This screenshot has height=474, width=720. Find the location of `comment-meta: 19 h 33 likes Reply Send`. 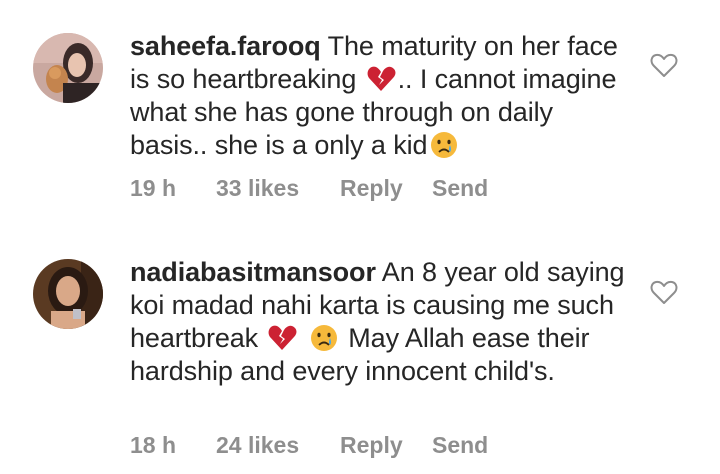

comment-meta: 19 h 33 likes Reply Send is located at coordinates (309, 188).